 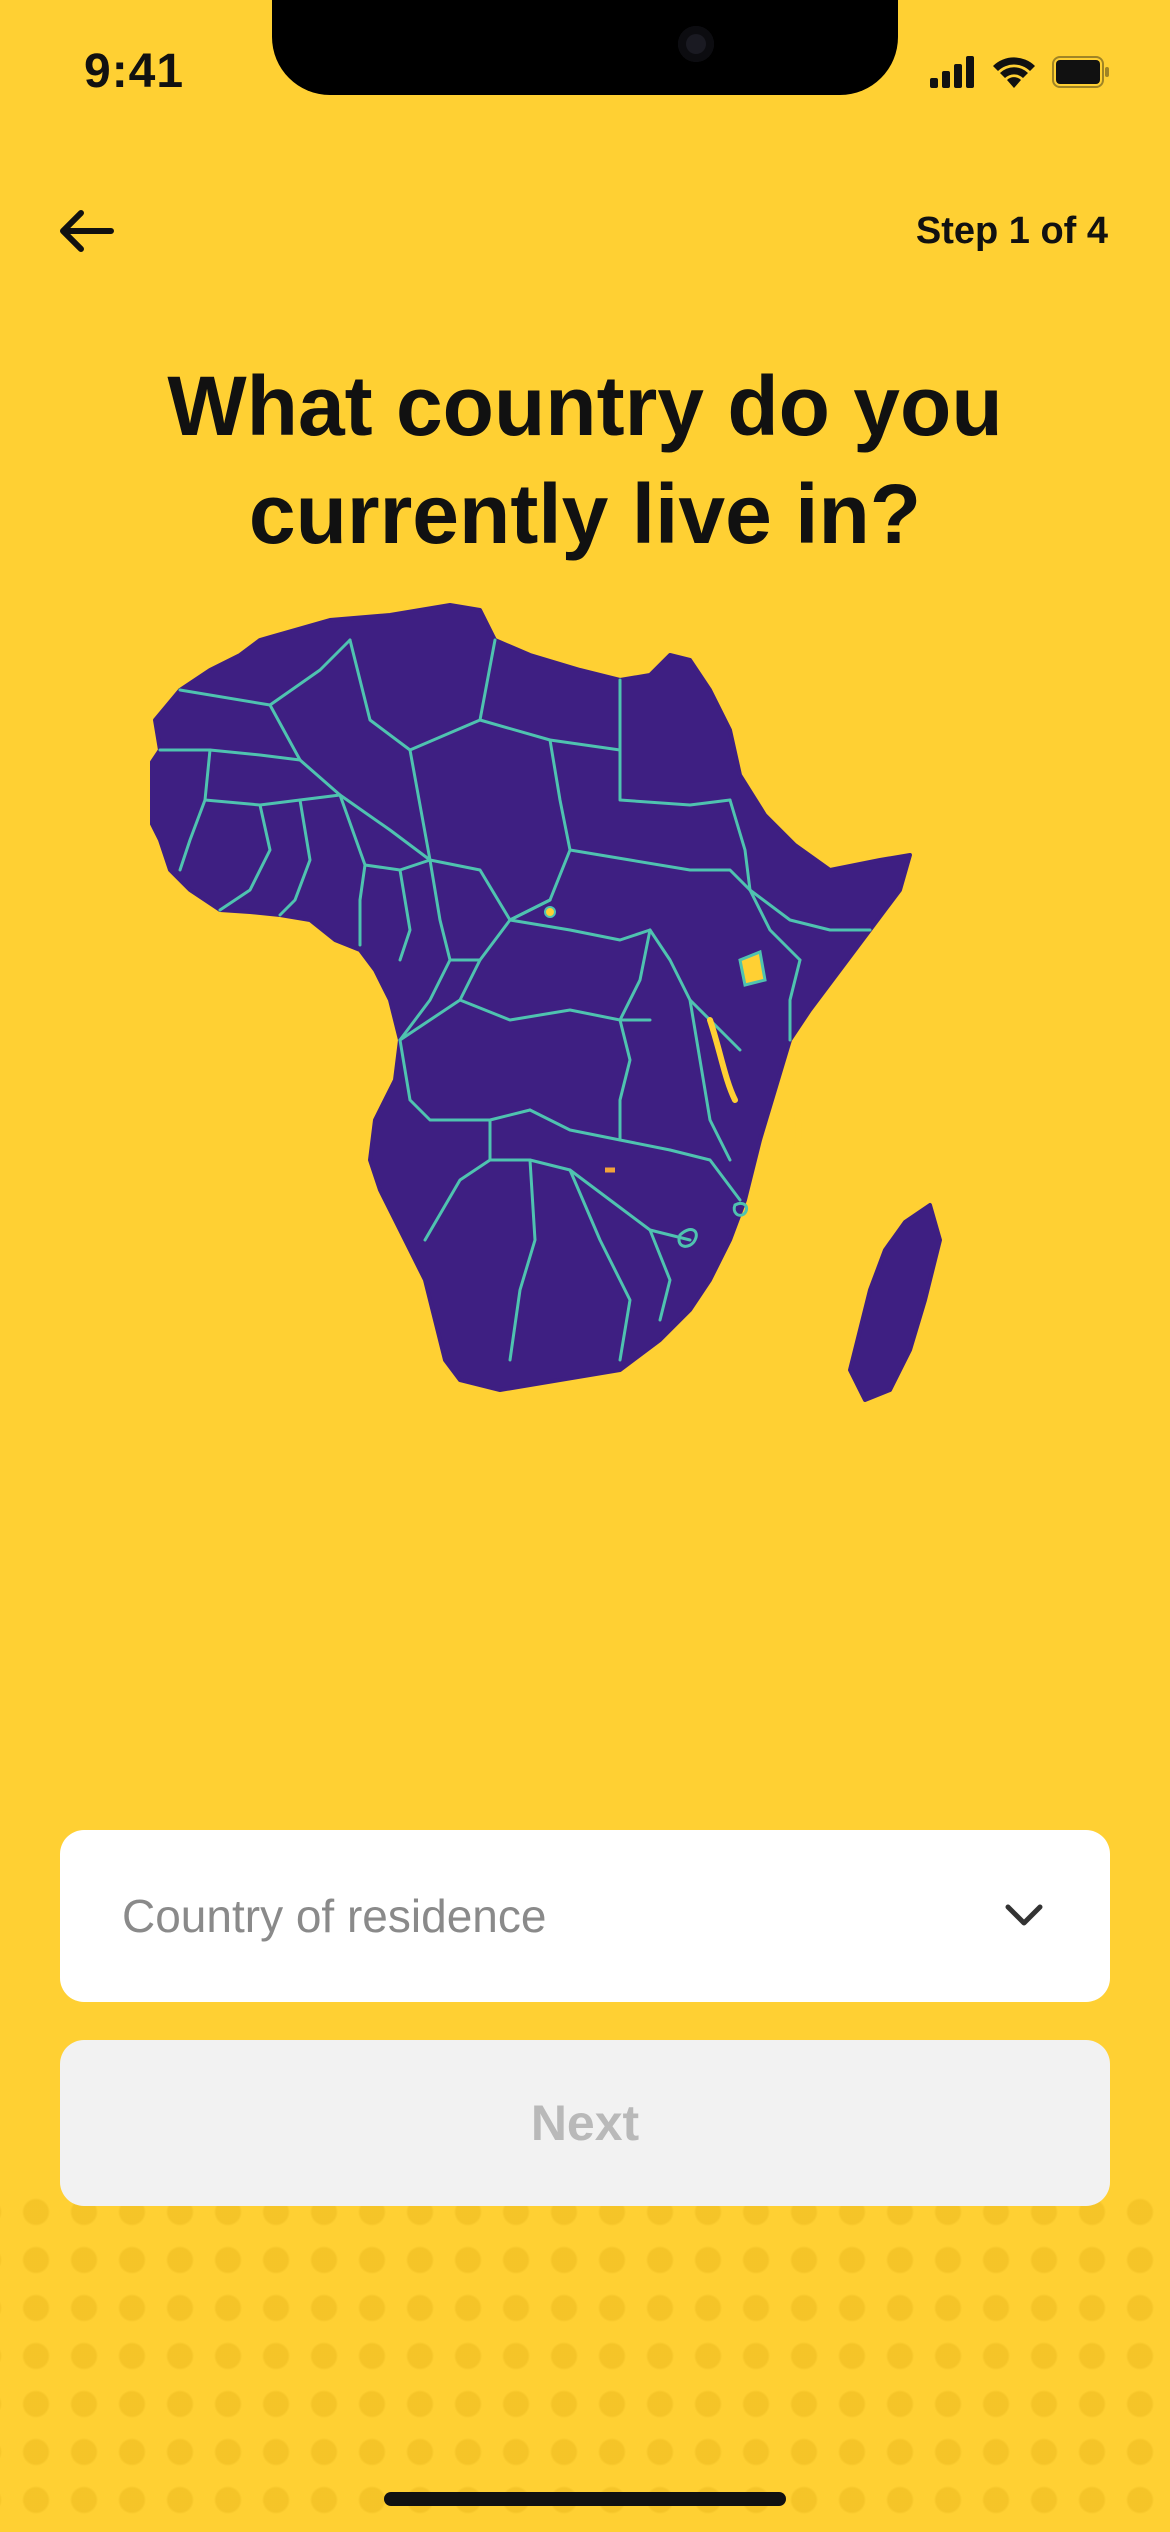 What do you see at coordinates (585, 2123) in the screenshot?
I see `next-button: Next` at bounding box center [585, 2123].